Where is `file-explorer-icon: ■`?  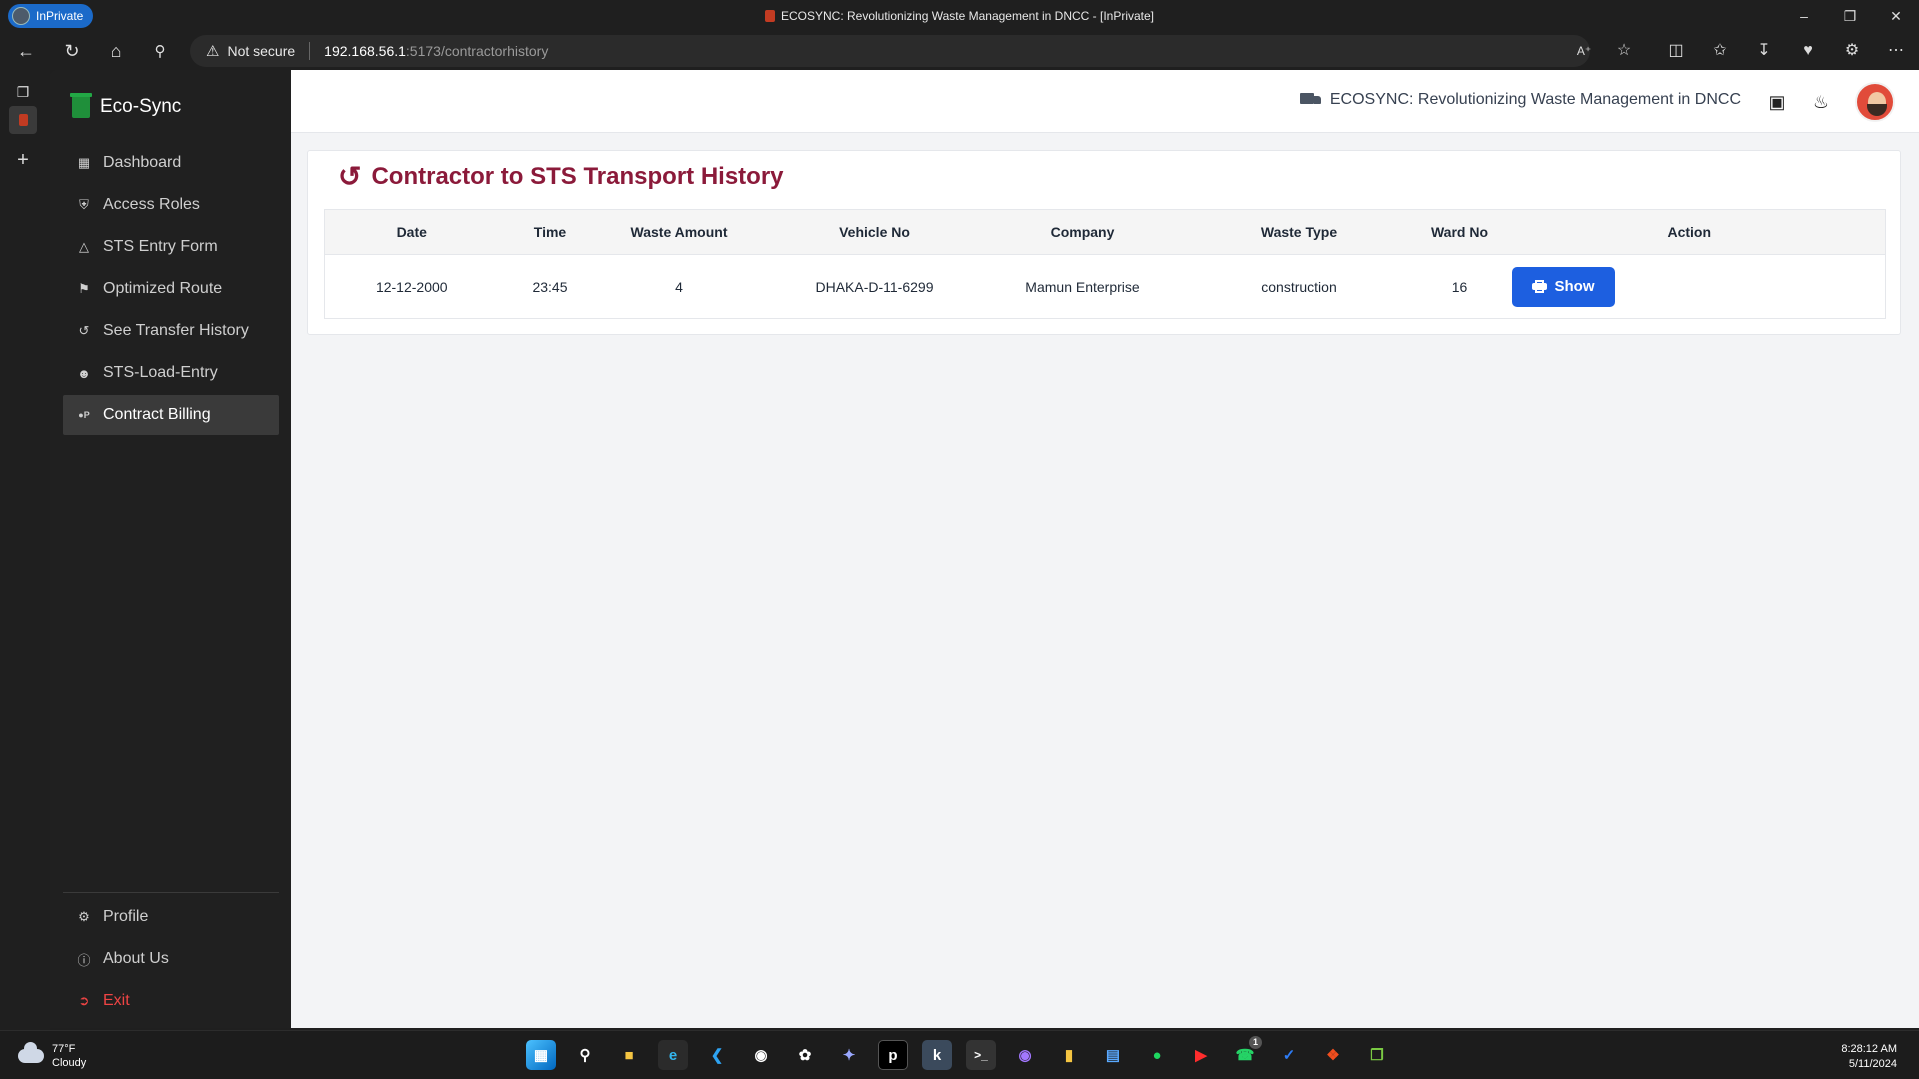
file-explorer-icon: ■ is located at coordinates (629, 1055).